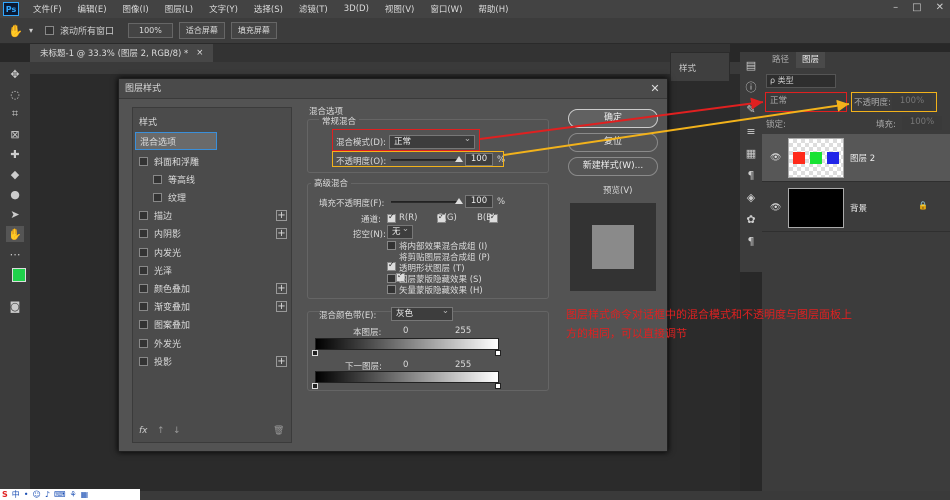  I want to click on style-item: 斜面和浮雕, so click(212, 161).